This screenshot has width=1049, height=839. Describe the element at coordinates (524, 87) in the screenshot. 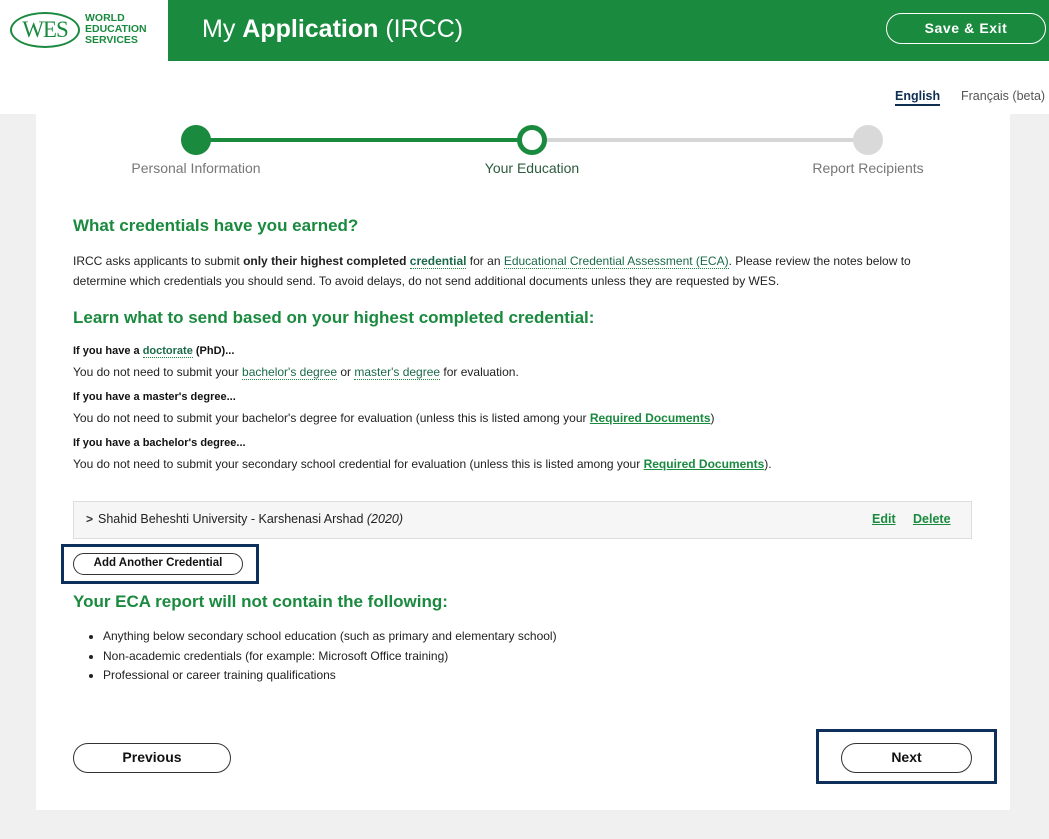

I see `language-bar` at that location.